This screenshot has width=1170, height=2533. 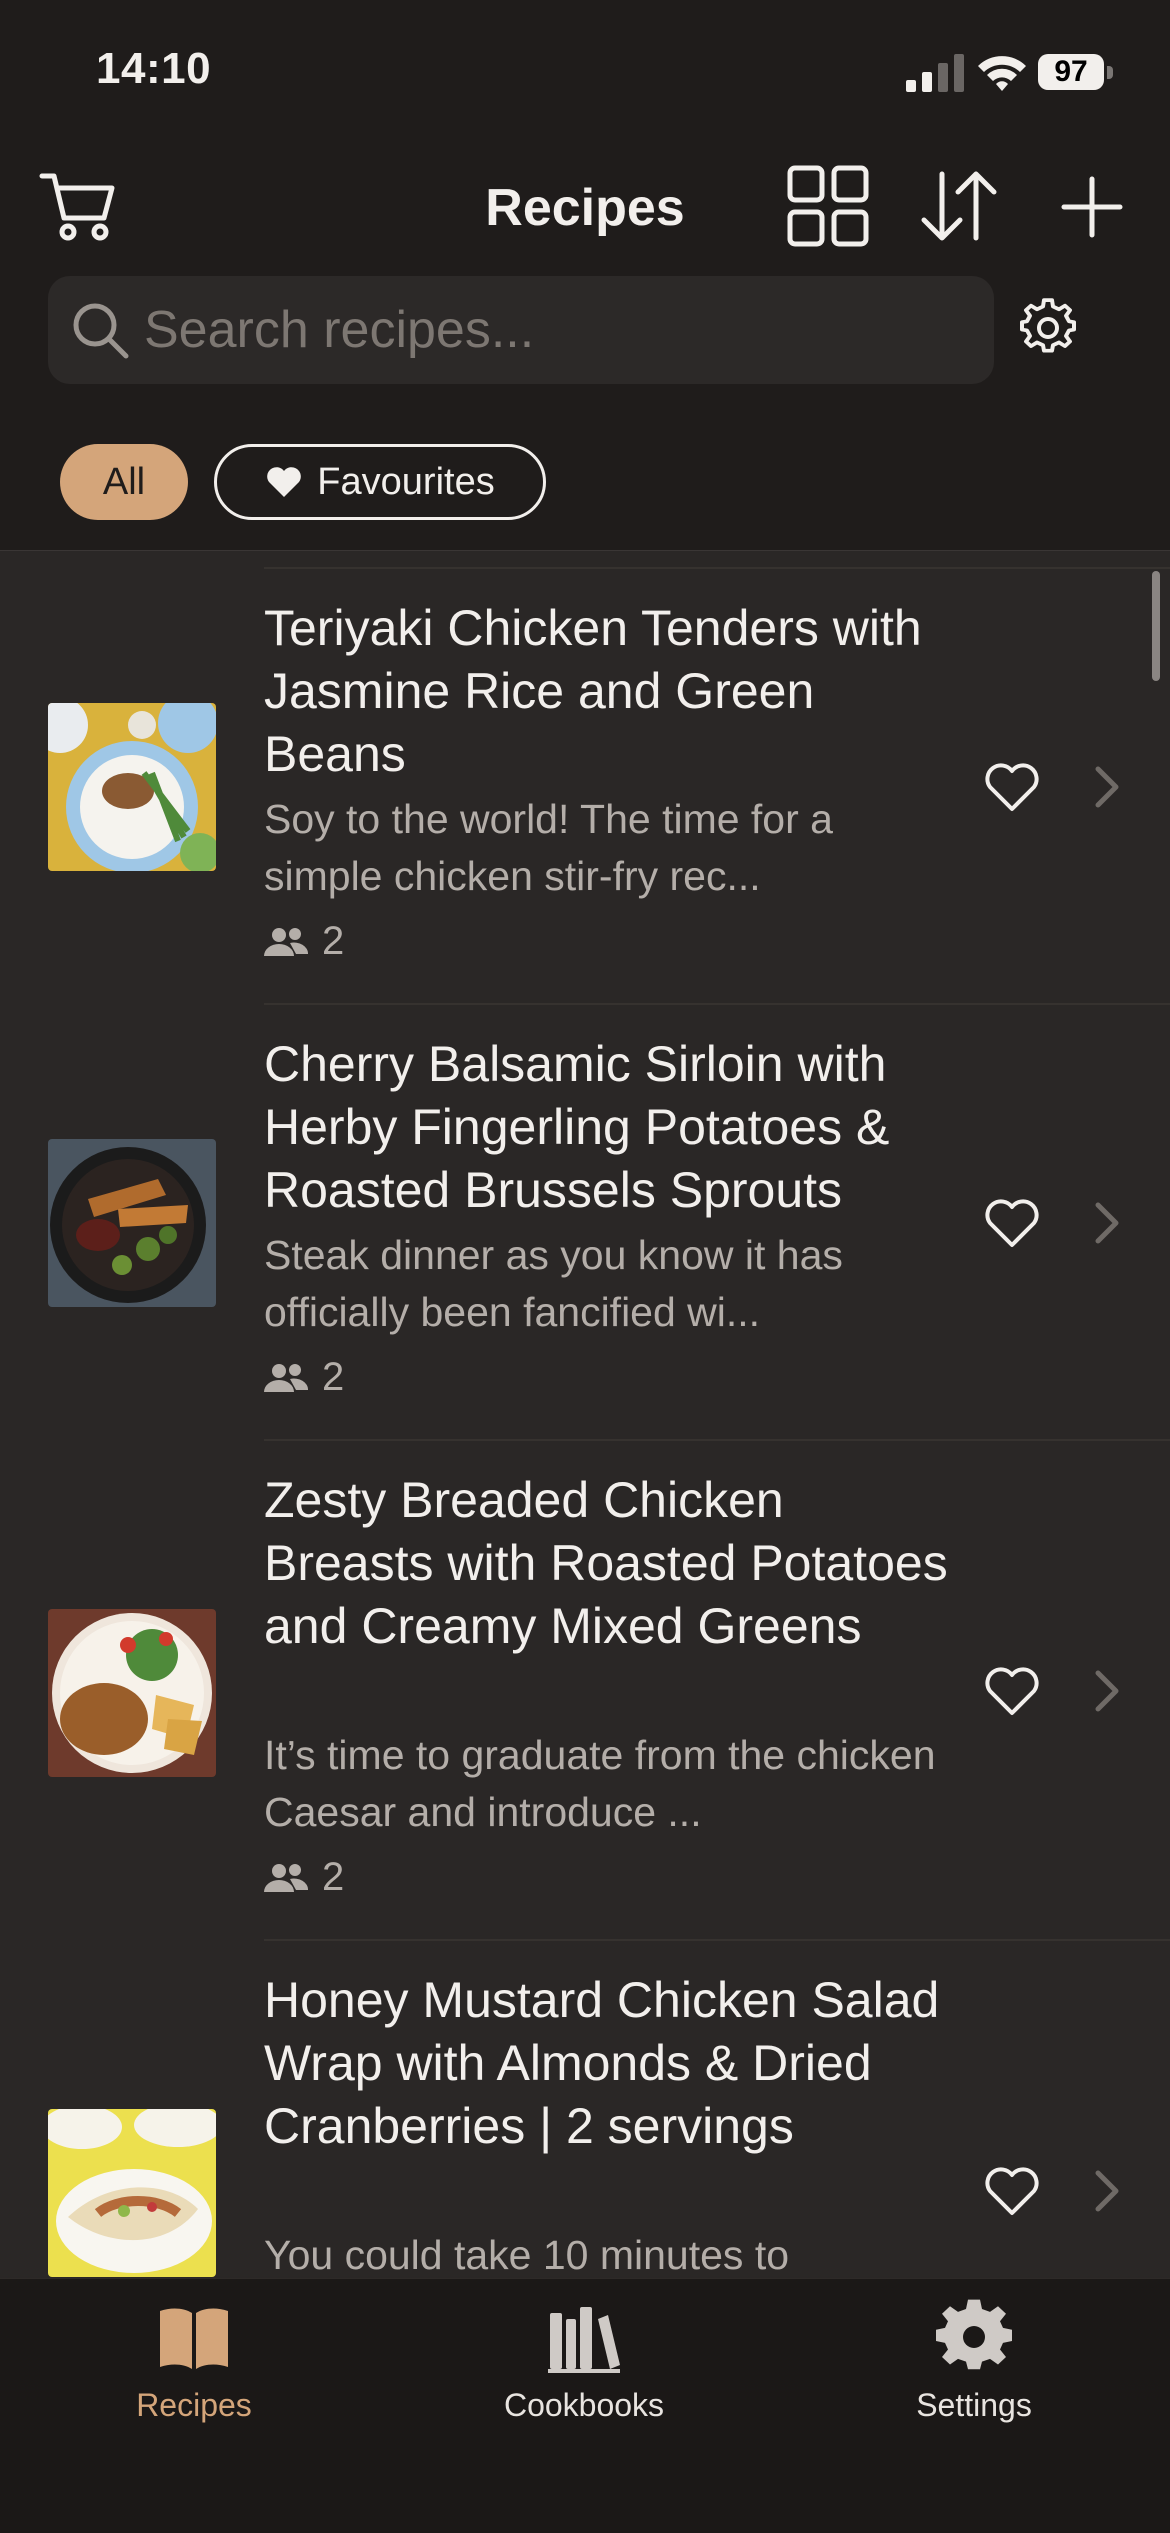 I want to click on bookshelf-icon, so click(x=584, y=2340).